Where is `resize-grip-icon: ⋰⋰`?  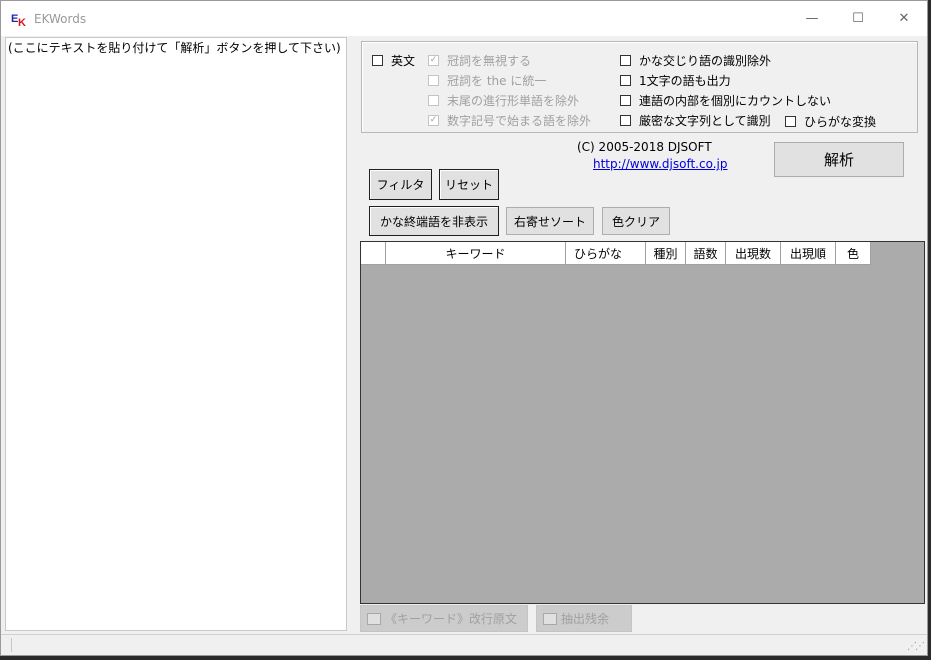 resize-grip-icon: ⋰⋰ is located at coordinates (916, 646).